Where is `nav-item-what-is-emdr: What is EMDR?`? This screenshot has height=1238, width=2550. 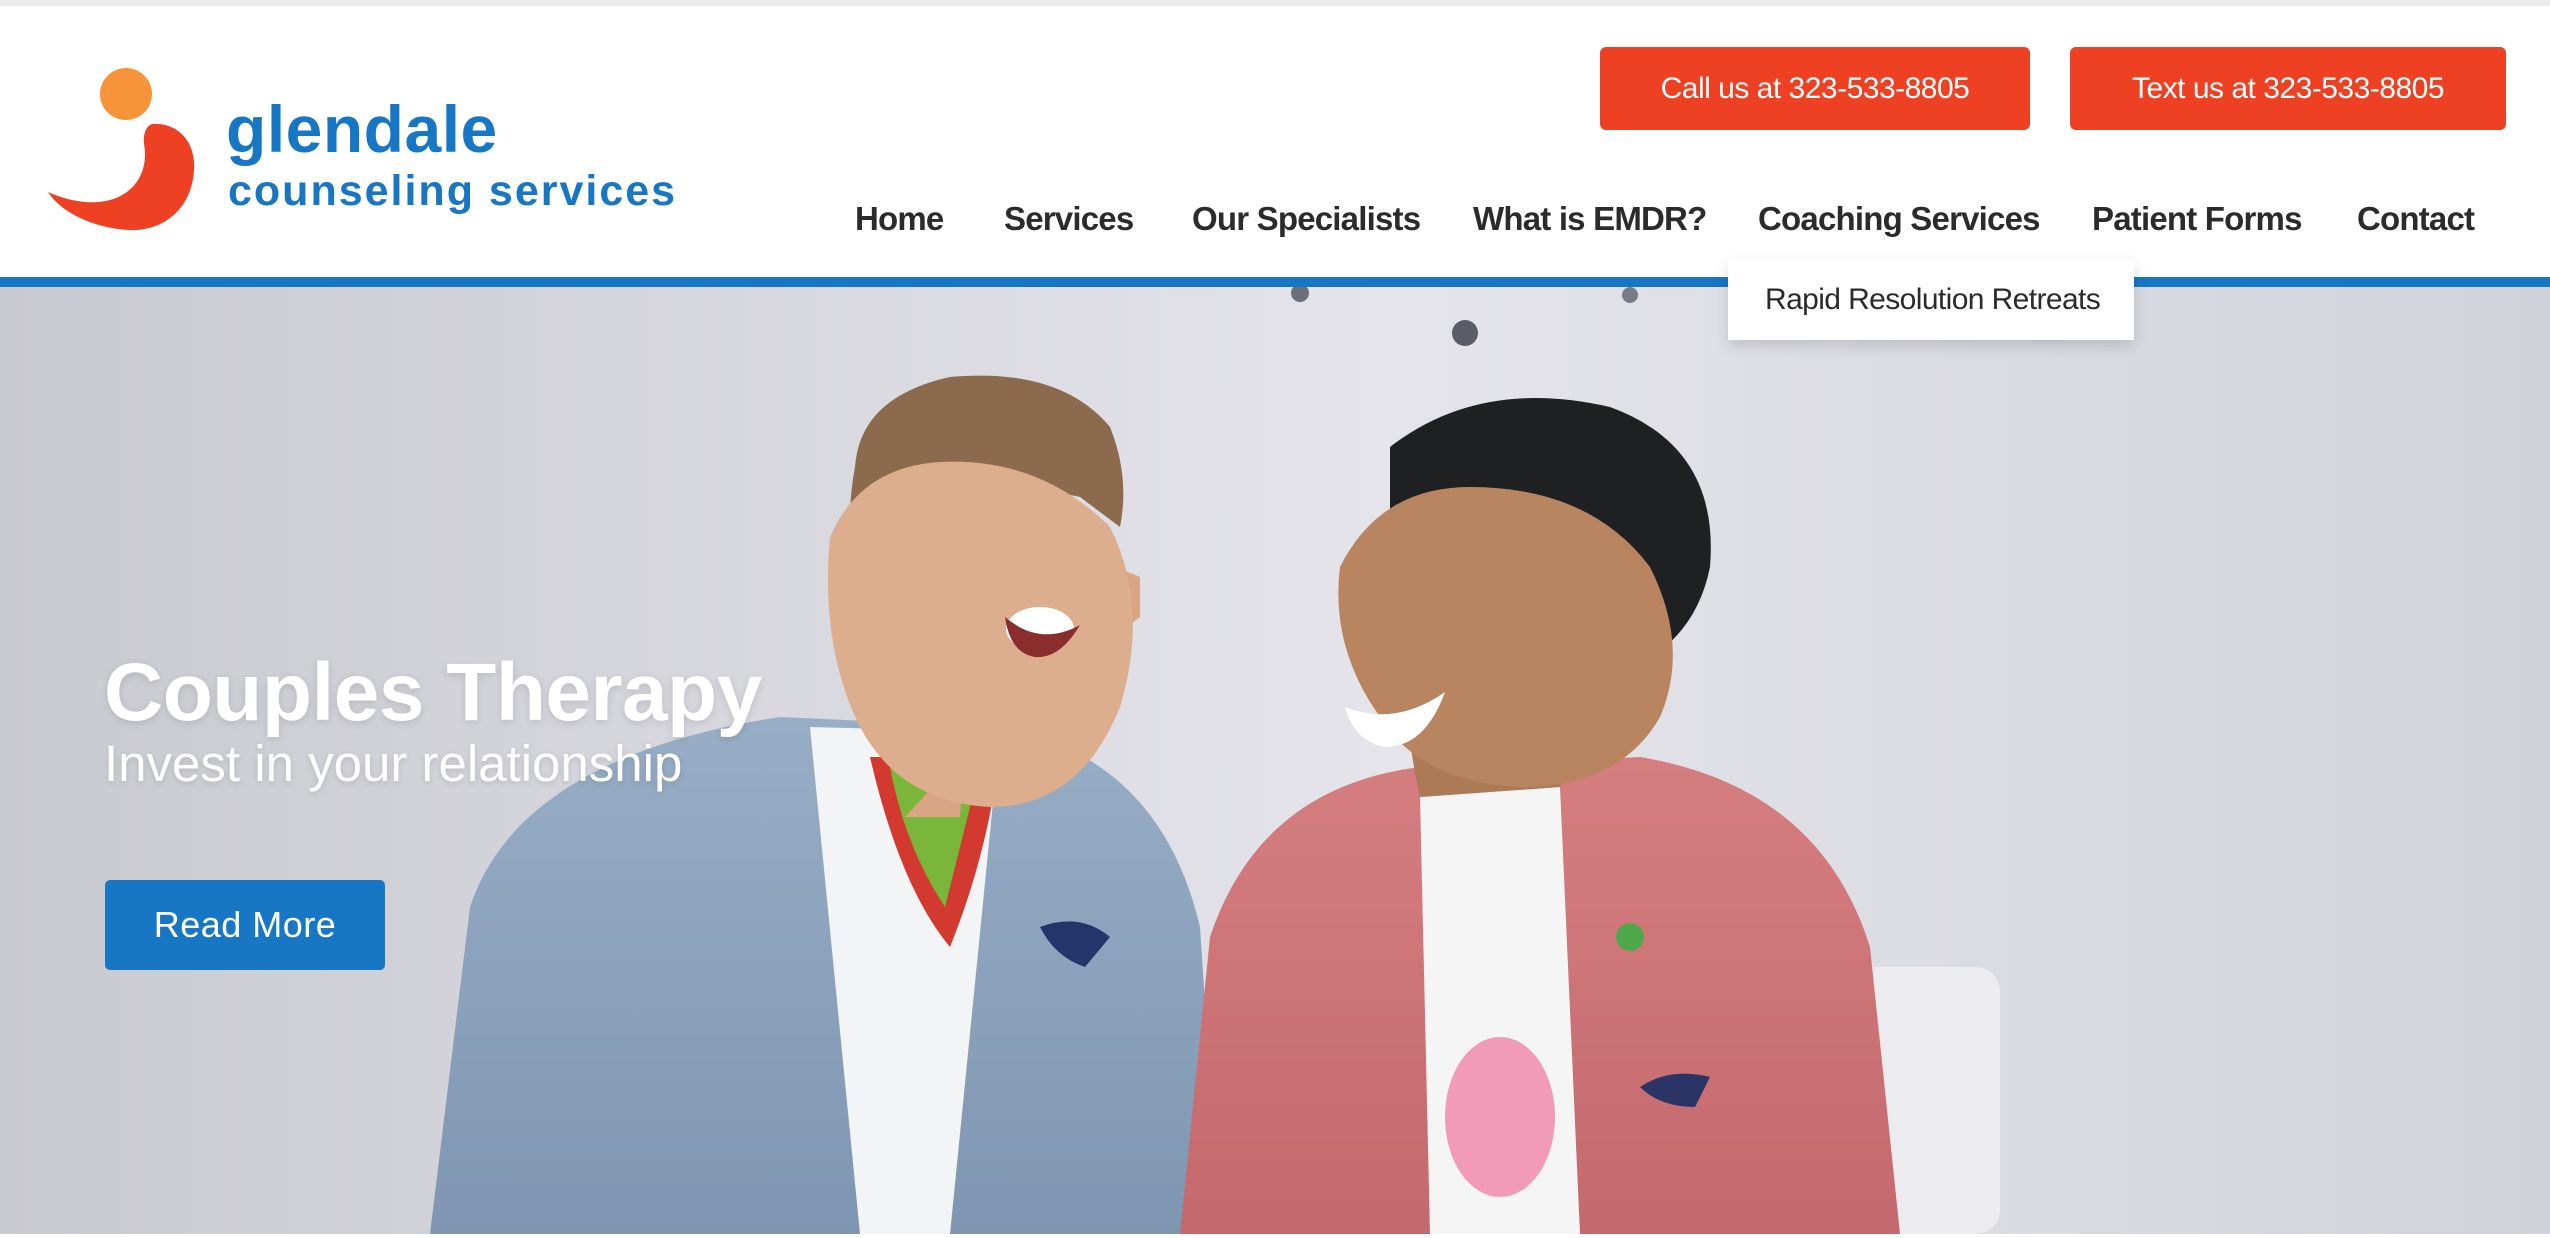 nav-item-what-is-emdr: What is EMDR? is located at coordinates (1590, 219).